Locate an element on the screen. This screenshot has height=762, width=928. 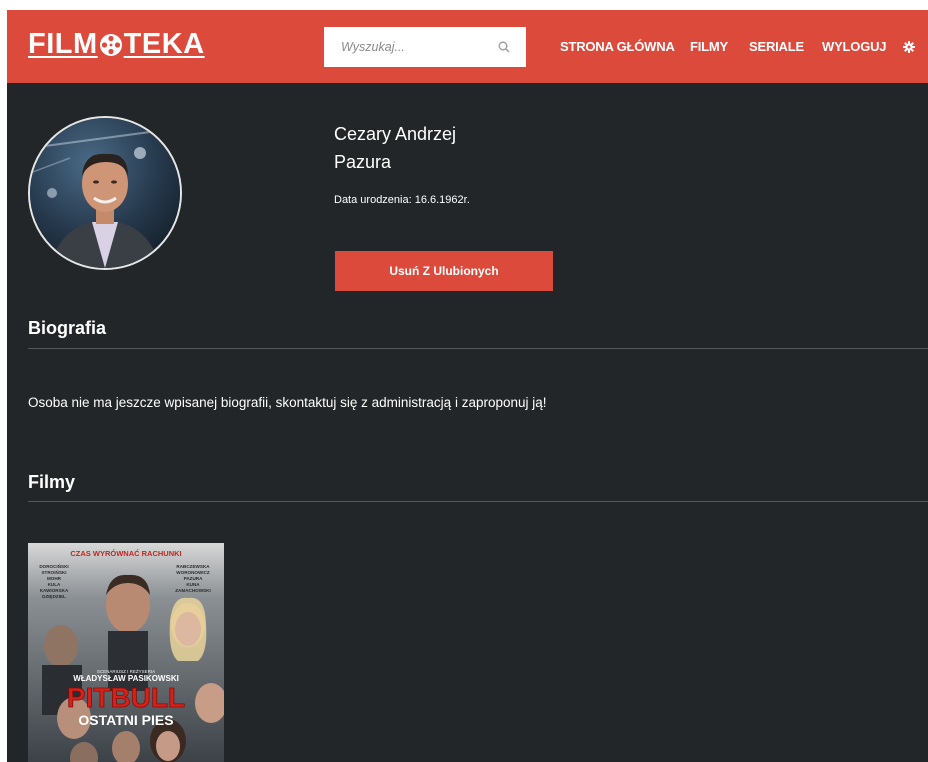
nav-home: STRONA GŁÓWNA is located at coordinates (617, 46).